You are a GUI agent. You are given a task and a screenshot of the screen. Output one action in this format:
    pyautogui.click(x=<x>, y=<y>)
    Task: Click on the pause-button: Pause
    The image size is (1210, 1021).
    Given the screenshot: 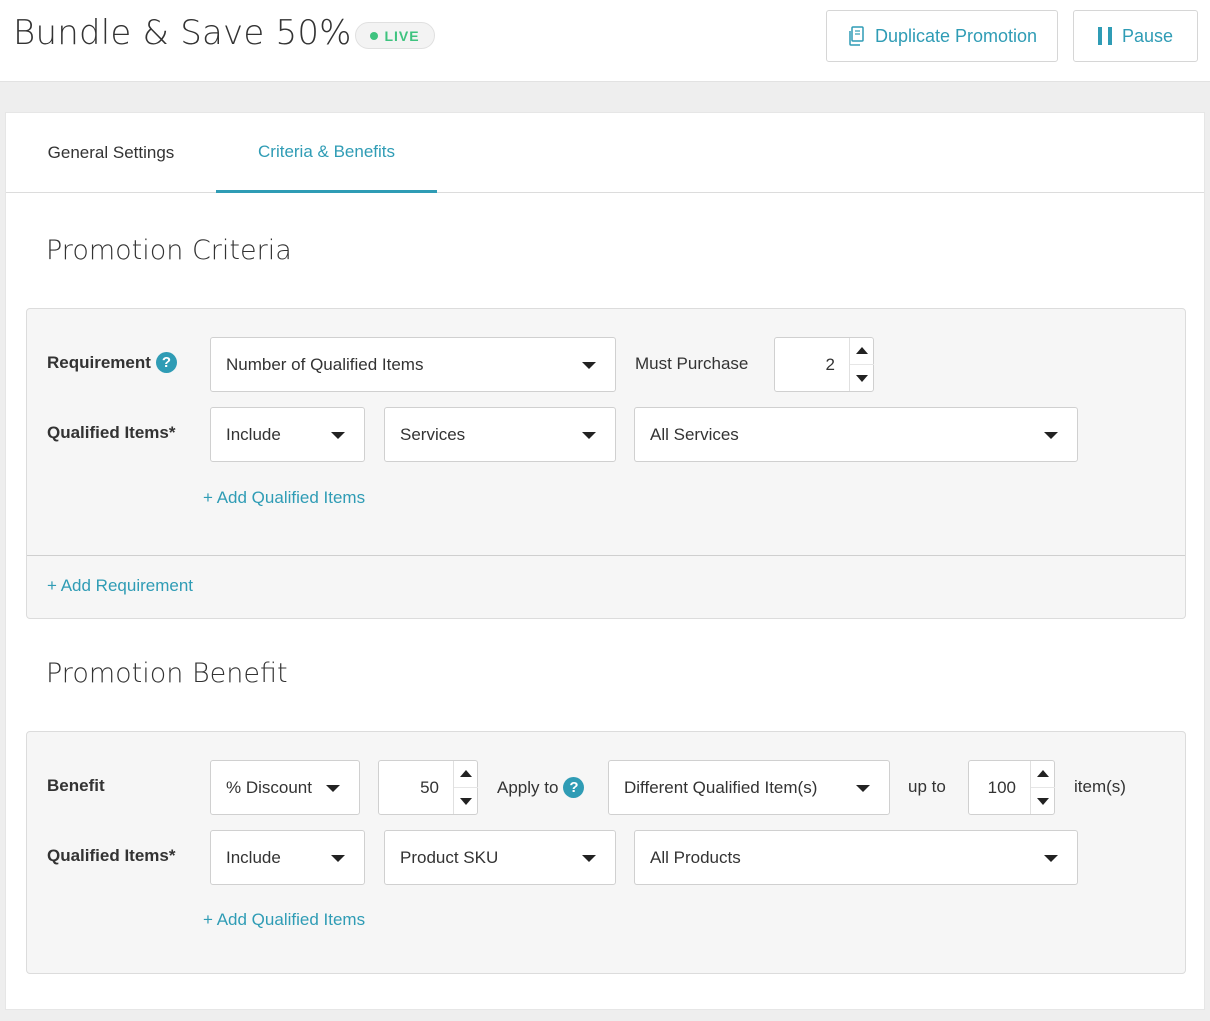 What is the action you would take?
    pyautogui.click(x=1135, y=36)
    